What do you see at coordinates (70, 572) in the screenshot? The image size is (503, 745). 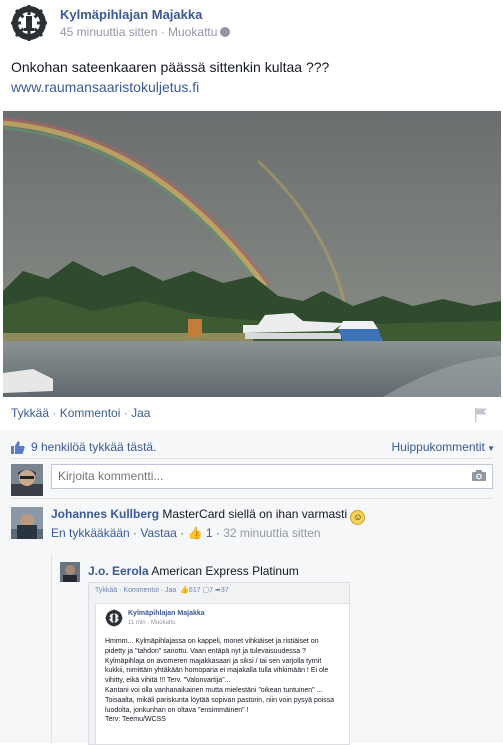 I see `reply-avatar` at bounding box center [70, 572].